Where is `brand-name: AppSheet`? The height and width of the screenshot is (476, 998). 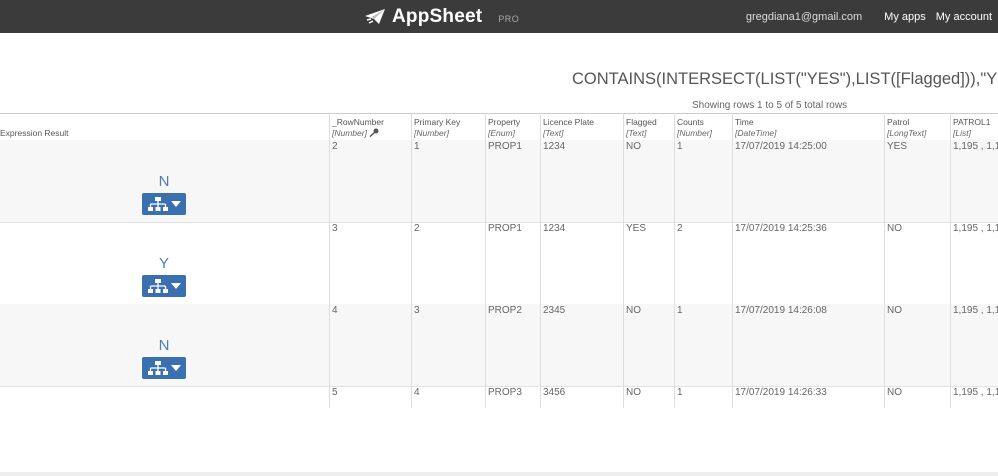 brand-name: AppSheet is located at coordinates (437, 16).